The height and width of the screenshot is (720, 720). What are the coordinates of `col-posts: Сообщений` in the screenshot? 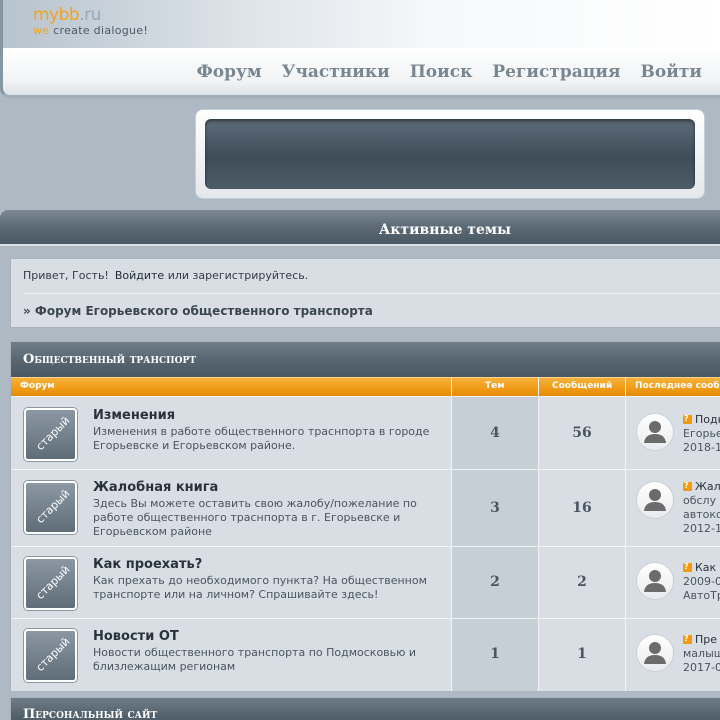 It's located at (582, 386).